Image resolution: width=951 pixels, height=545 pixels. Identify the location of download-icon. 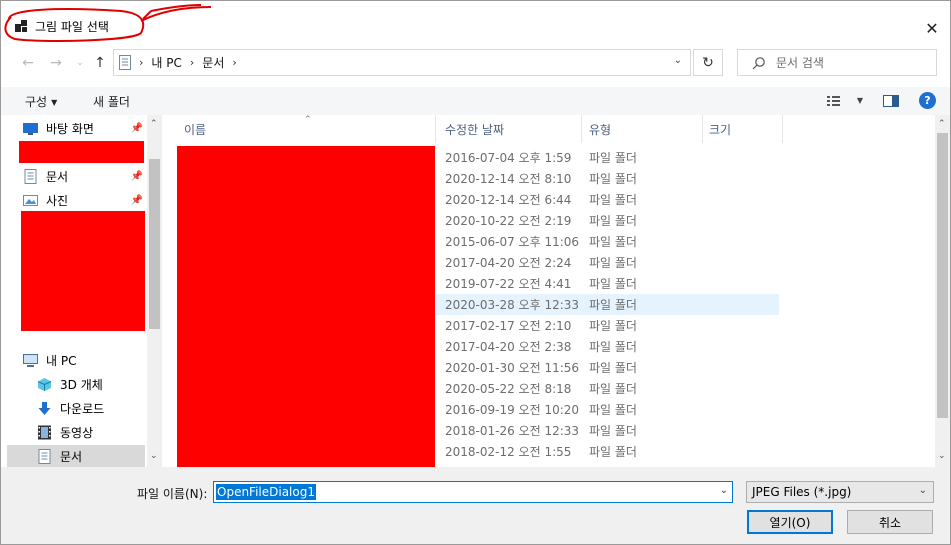
(44, 408).